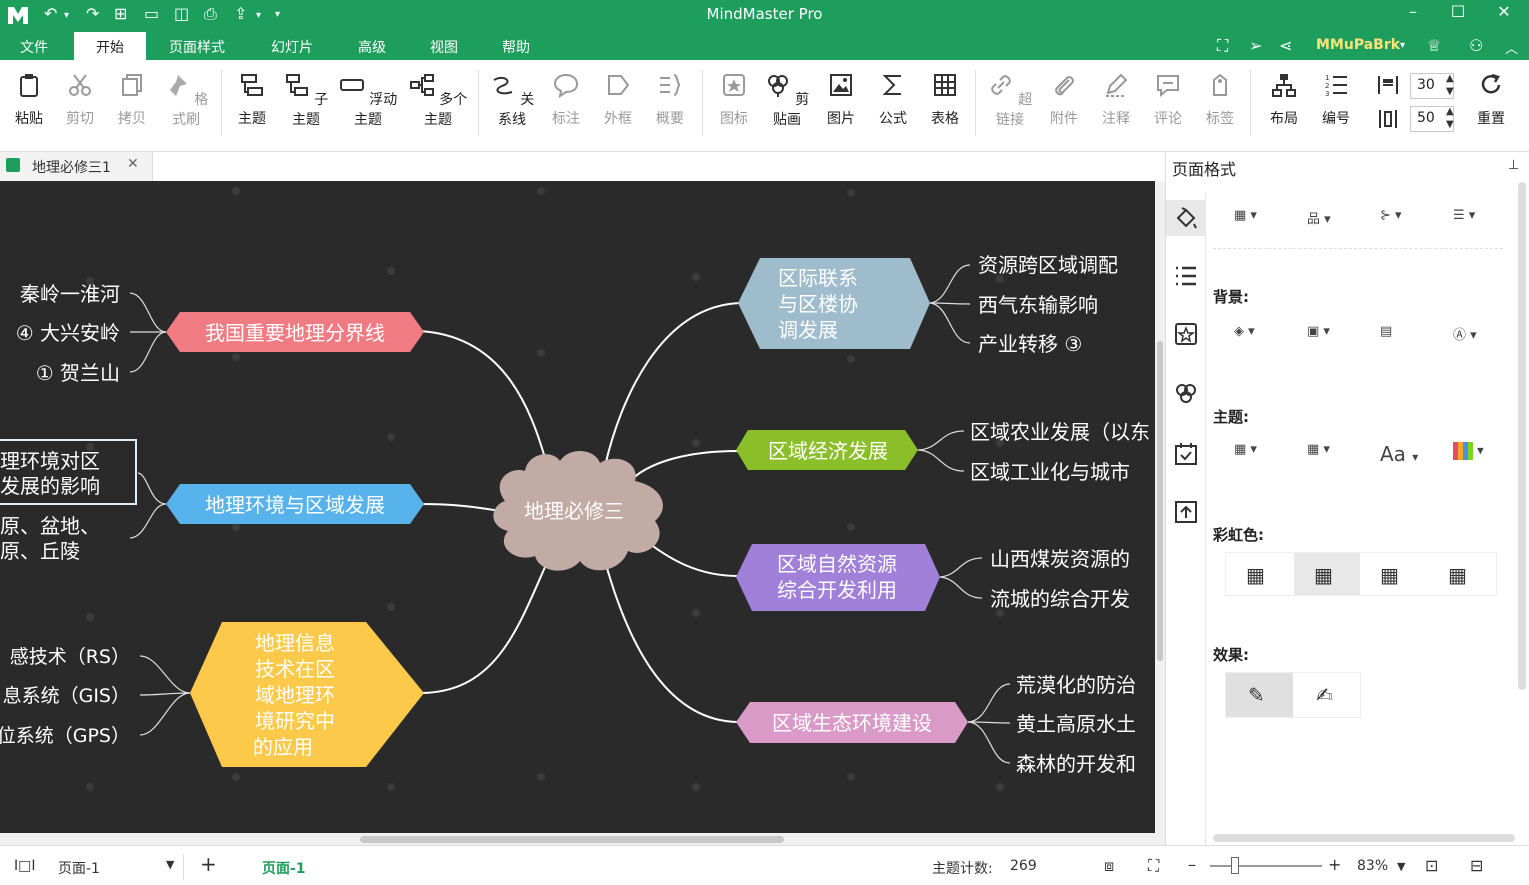 This screenshot has width=1529, height=885. I want to click on subtopic-label: 原、盆地、, so click(50, 526).